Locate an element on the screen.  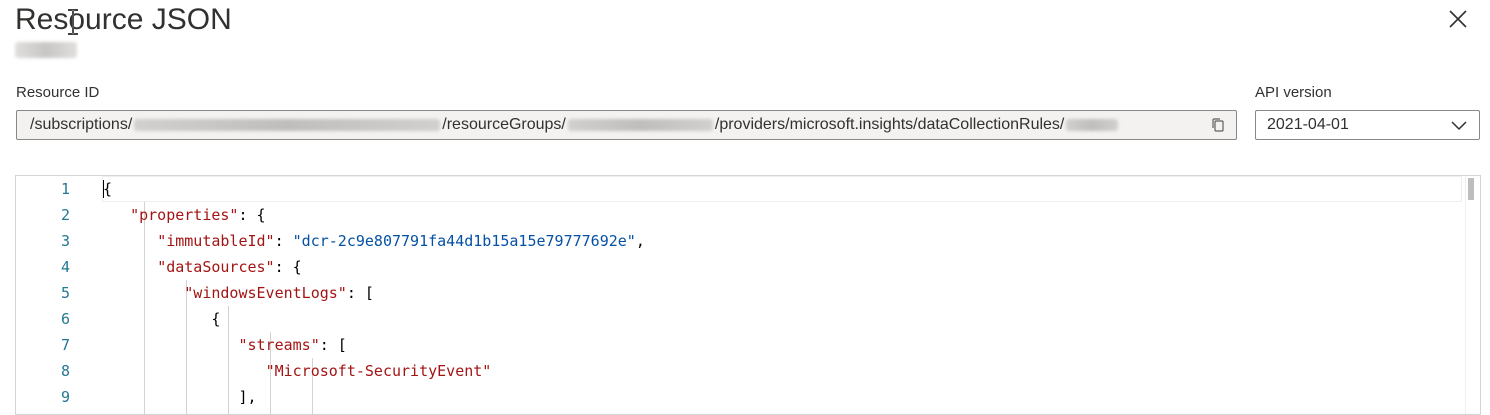
line-number: 4 is located at coordinates (65, 267).